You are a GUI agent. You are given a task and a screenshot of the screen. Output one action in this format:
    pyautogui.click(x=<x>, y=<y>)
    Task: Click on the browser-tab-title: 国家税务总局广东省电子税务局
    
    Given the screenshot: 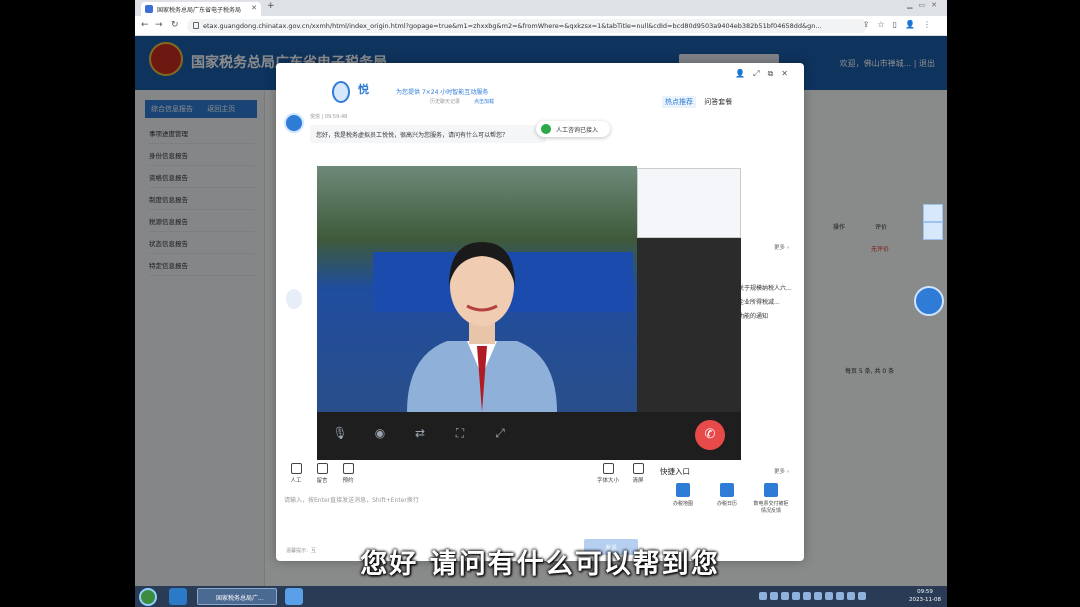 What is the action you would take?
    pyautogui.click(x=199, y=10)
    